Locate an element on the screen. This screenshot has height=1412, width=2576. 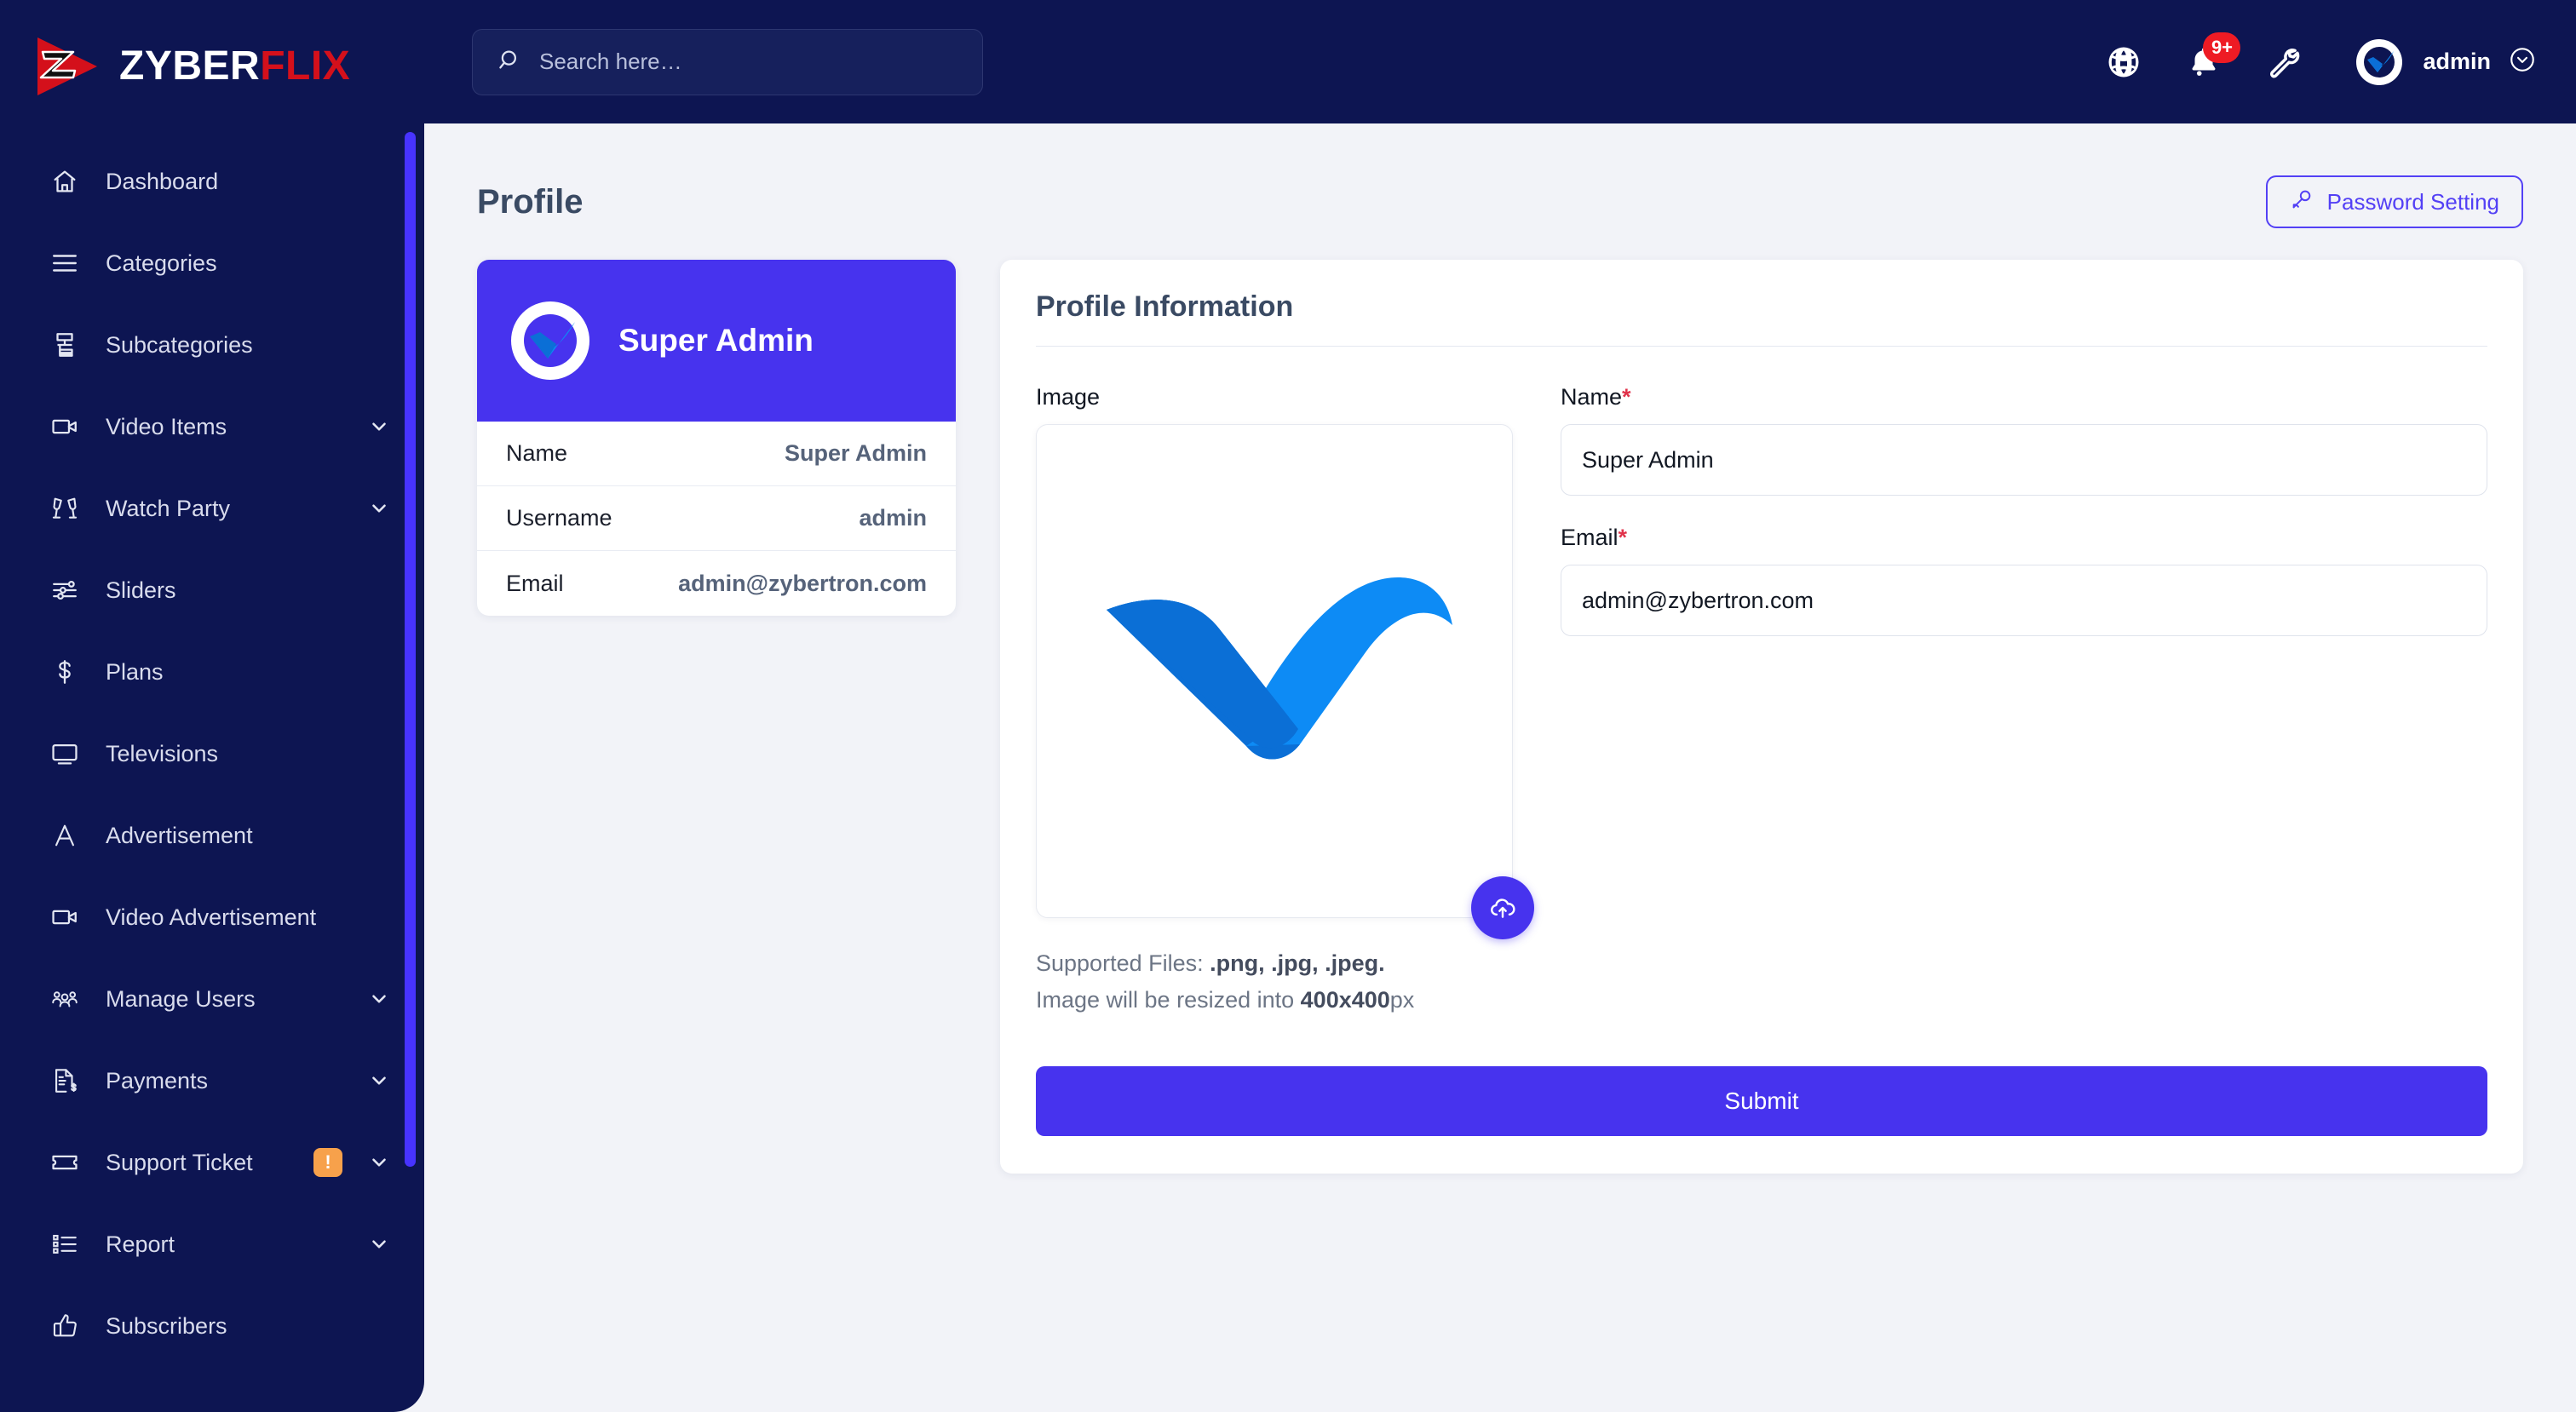
table-row: Name Super Admin is located at coordinates (717, 454).